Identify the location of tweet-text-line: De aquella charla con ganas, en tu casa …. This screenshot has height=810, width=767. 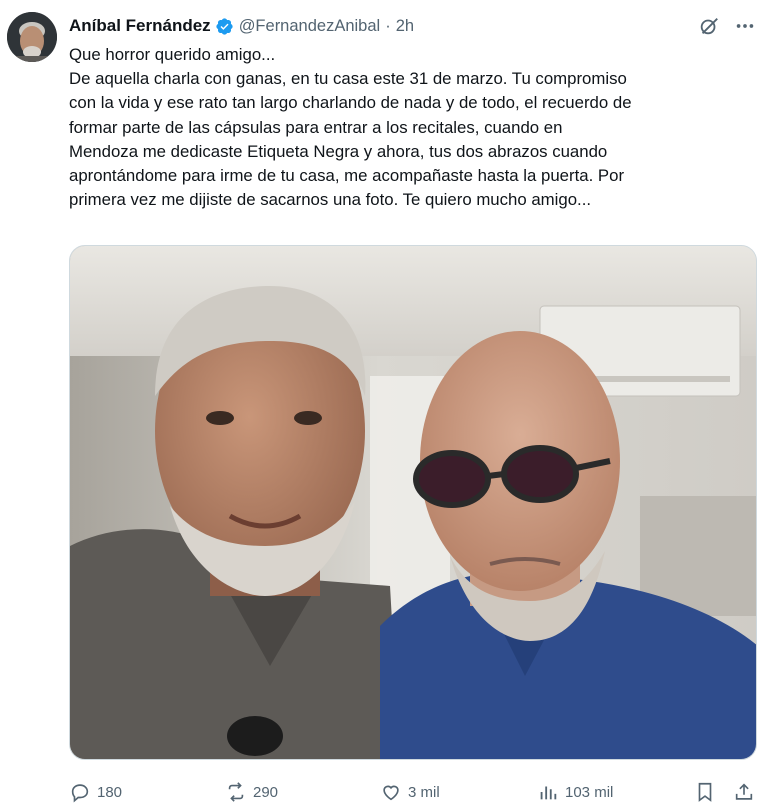
(348, 79).